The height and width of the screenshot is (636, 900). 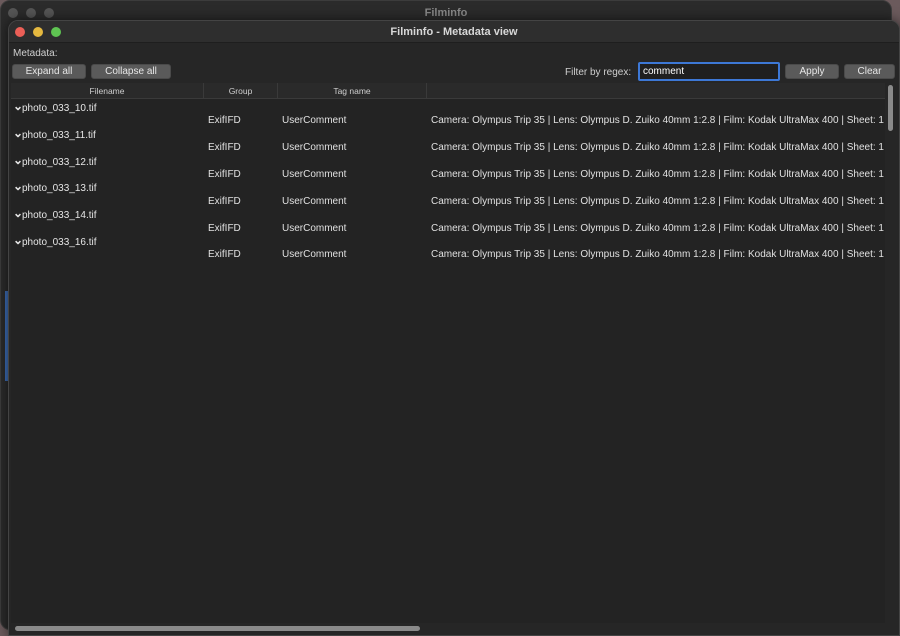 I want to click on window-titlebar: Filminfo - Metadata view, so click(x=454, y=32).